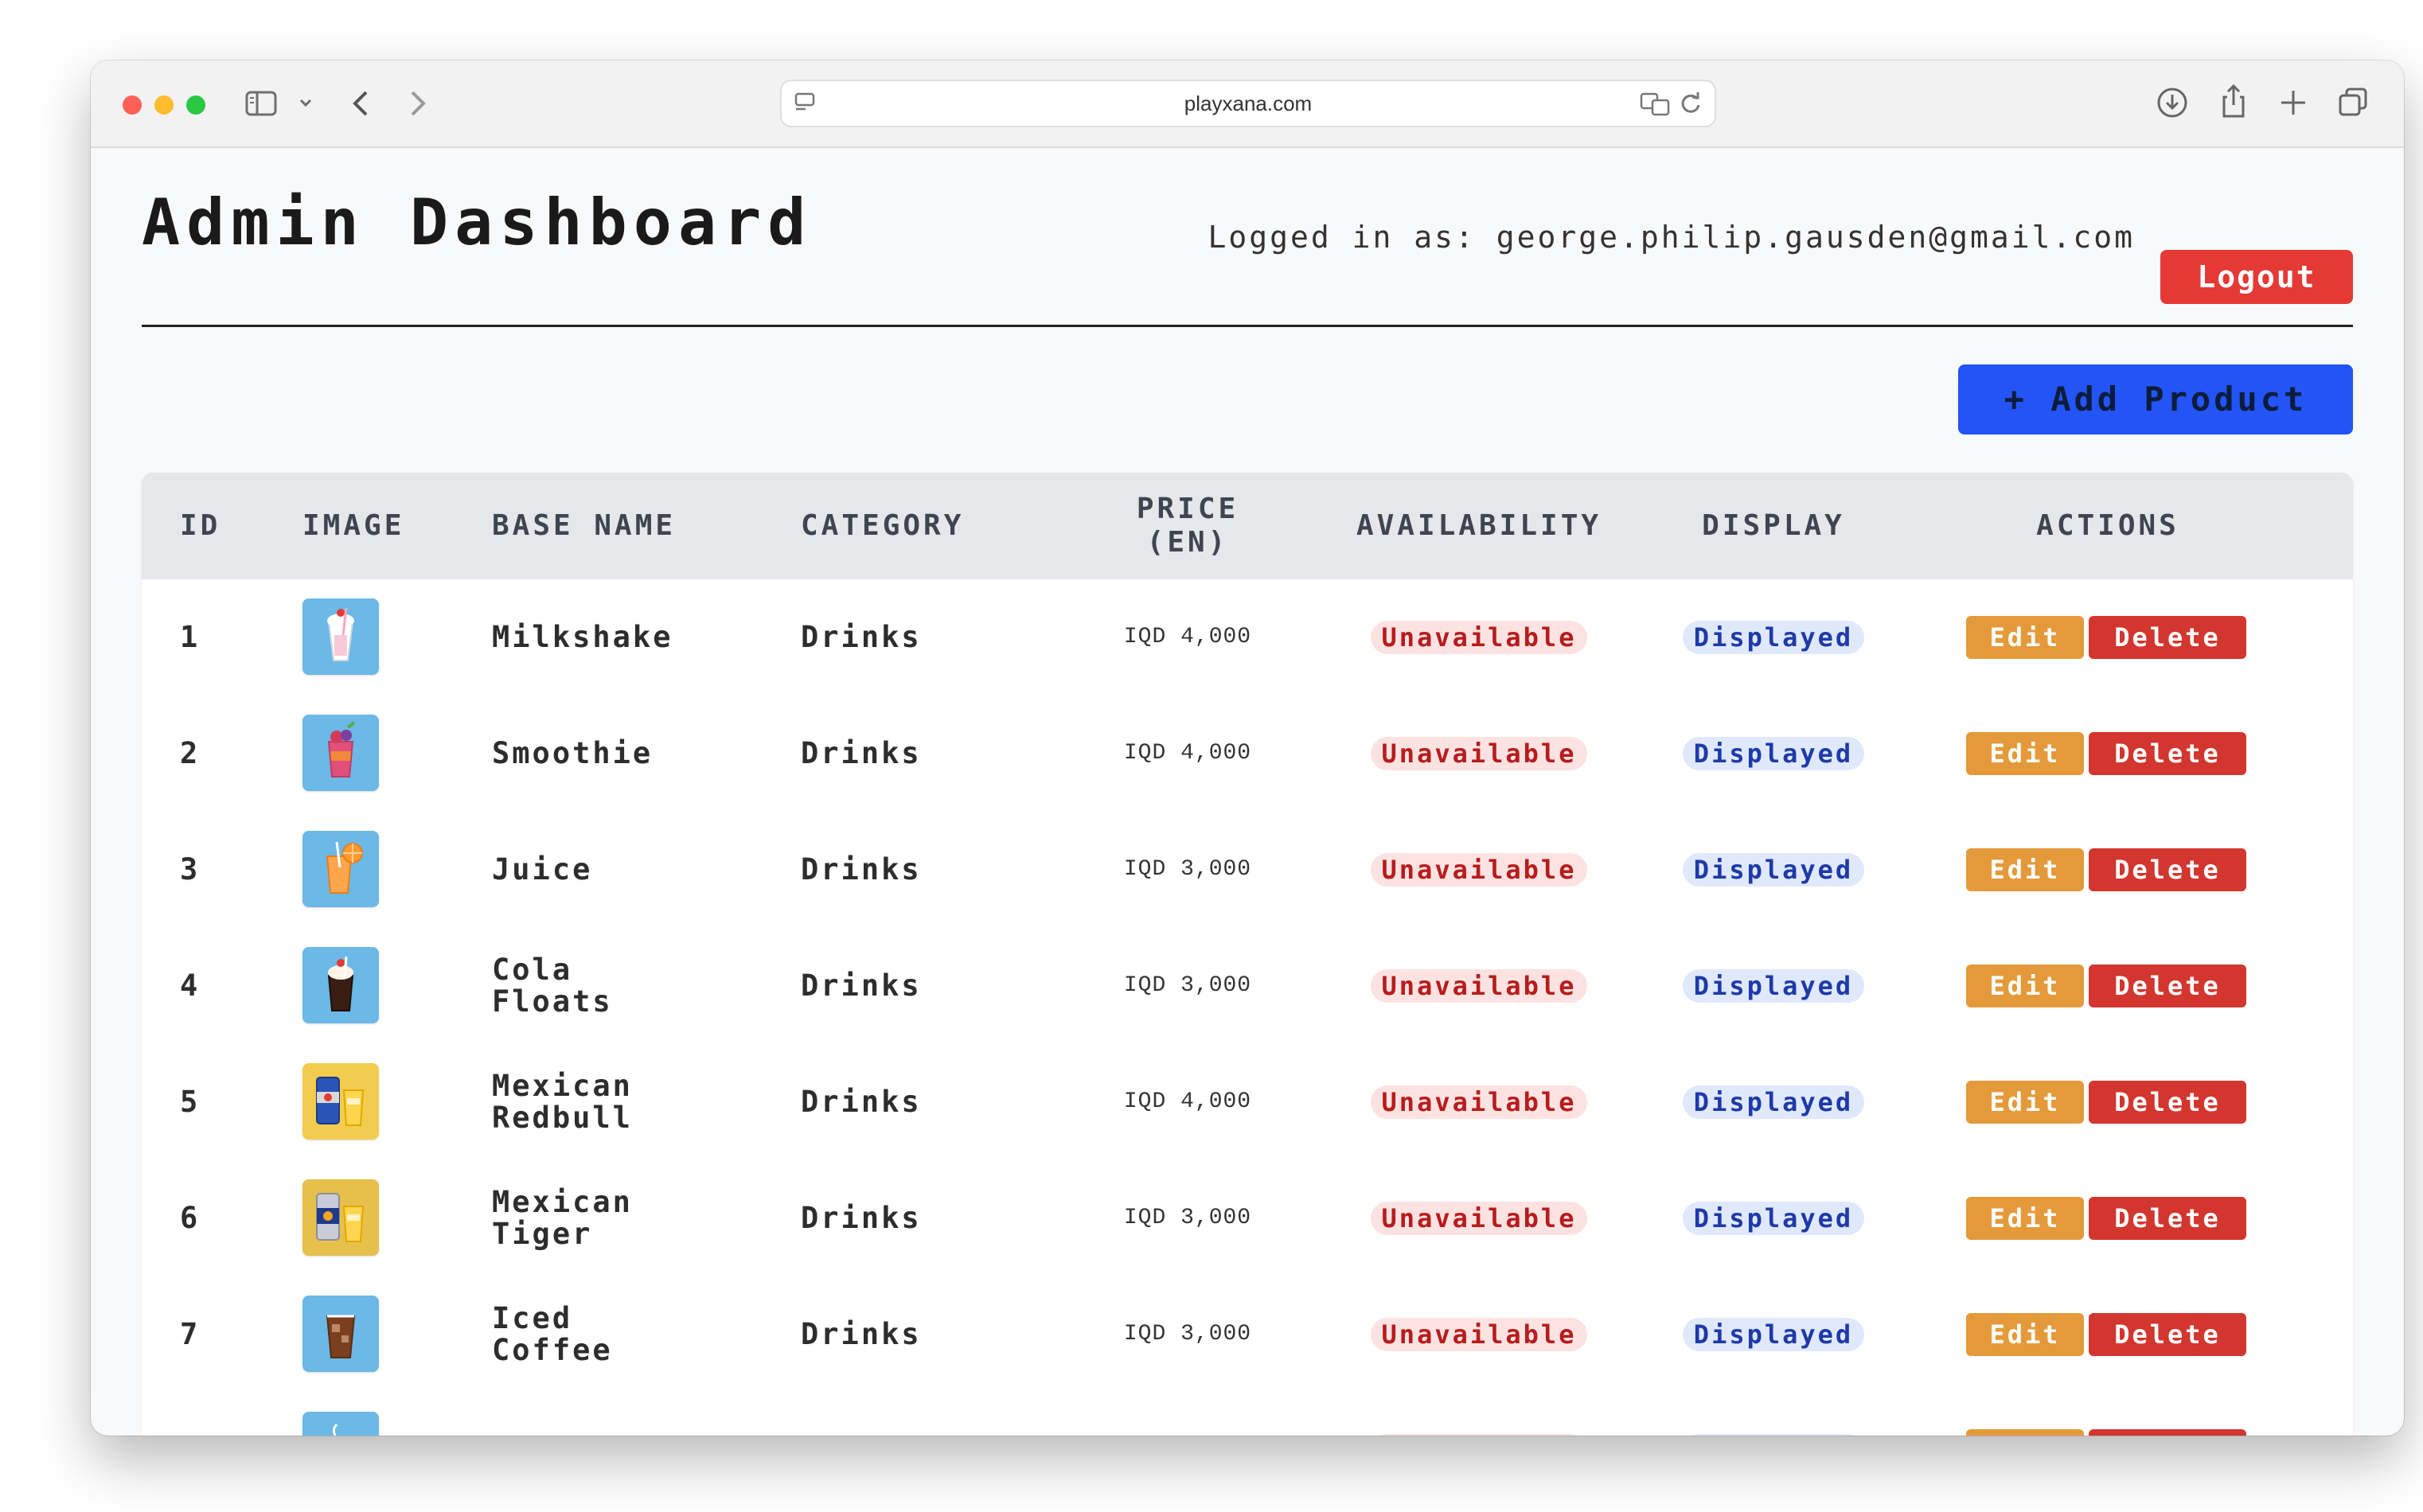 The height and width of the screenshot is (1512, 2423). I want to click on product-price: IQD 4,000, so click(1187, 754).